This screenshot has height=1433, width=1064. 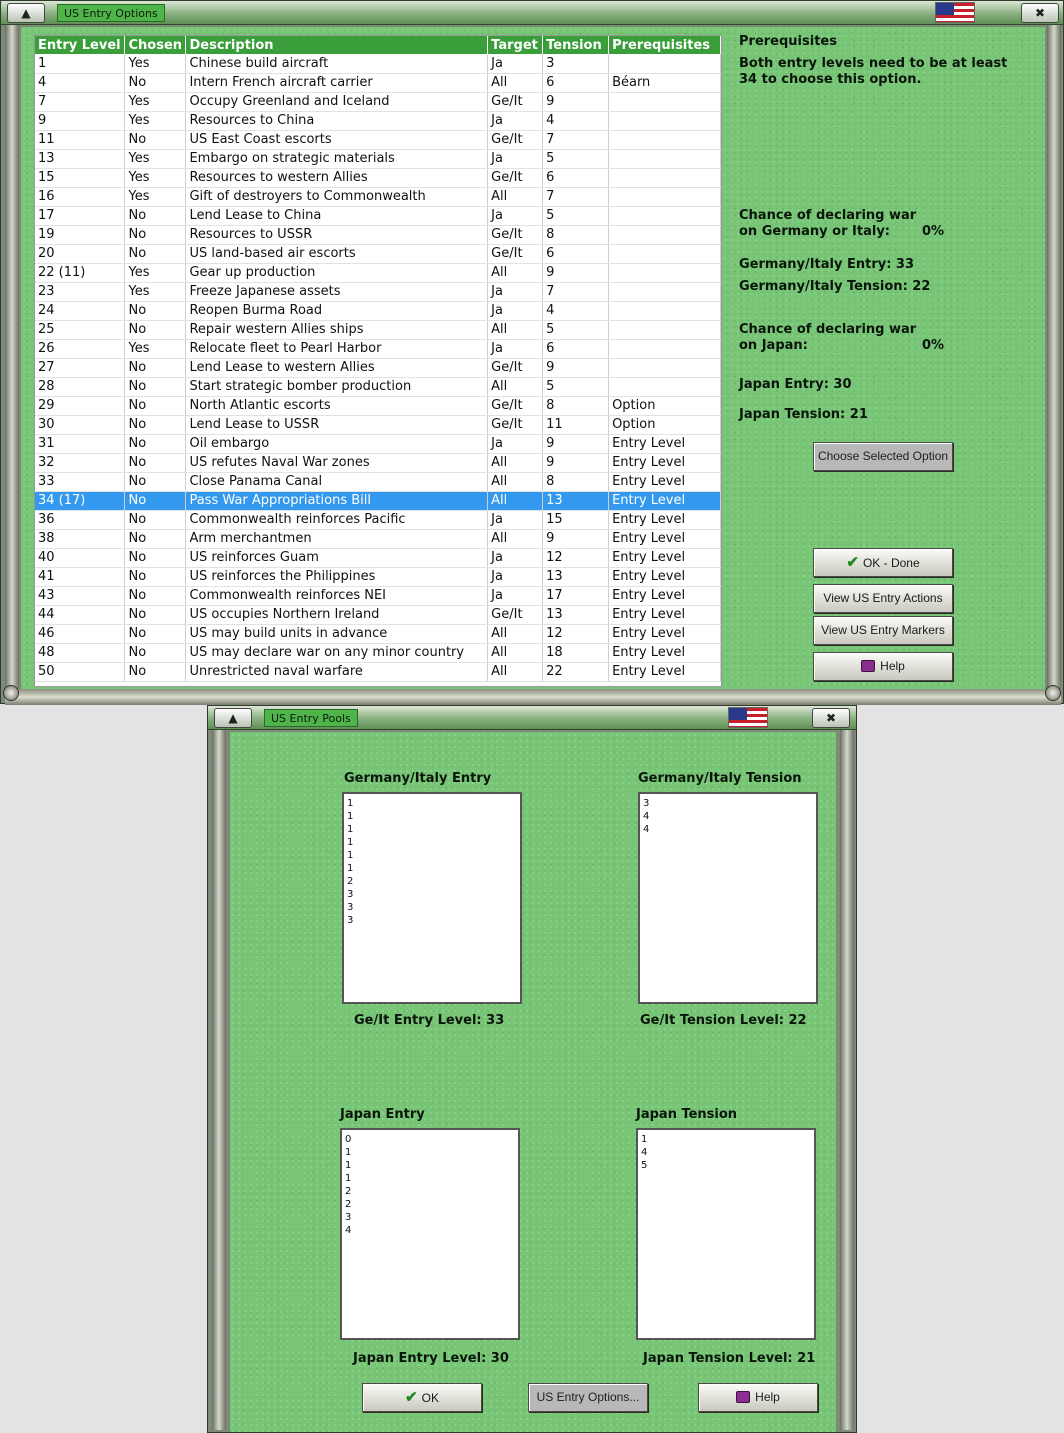 What do you see at coordinates (644, 1165) in the screenshot?
I see `pool-item: 5` at bounding box center [644, 1165].